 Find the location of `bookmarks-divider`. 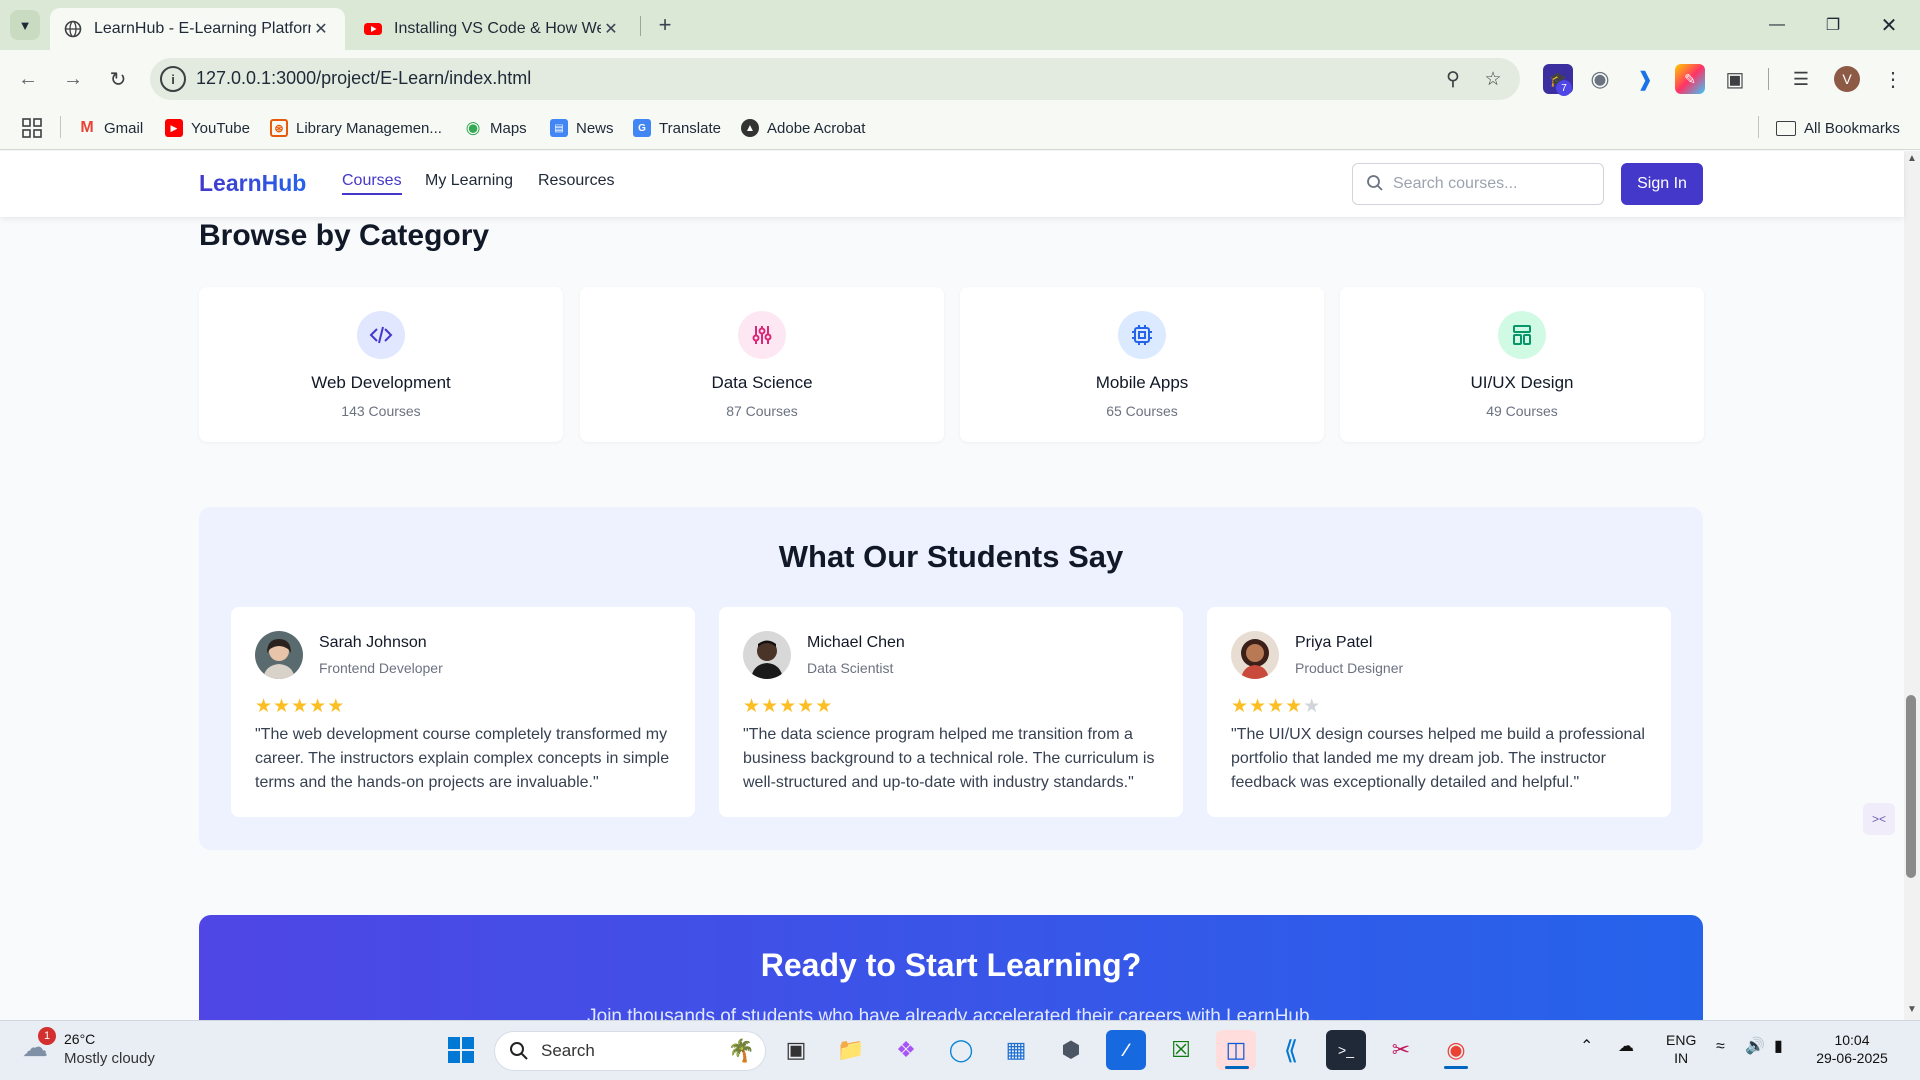

bookmarks-divider is located at coordinates (1758, 127).